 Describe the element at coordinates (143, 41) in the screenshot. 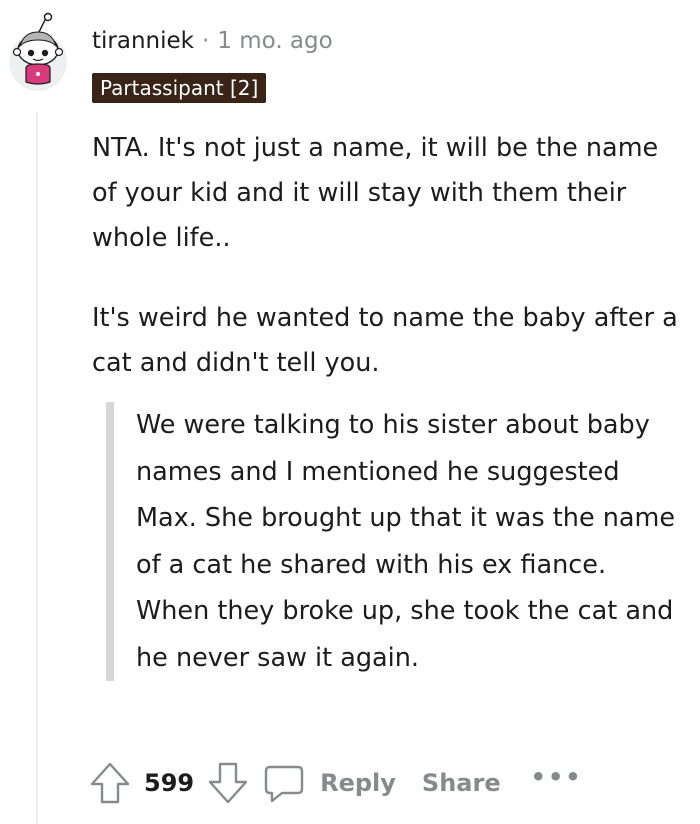

I see `username-link: tiranniek` at that location.